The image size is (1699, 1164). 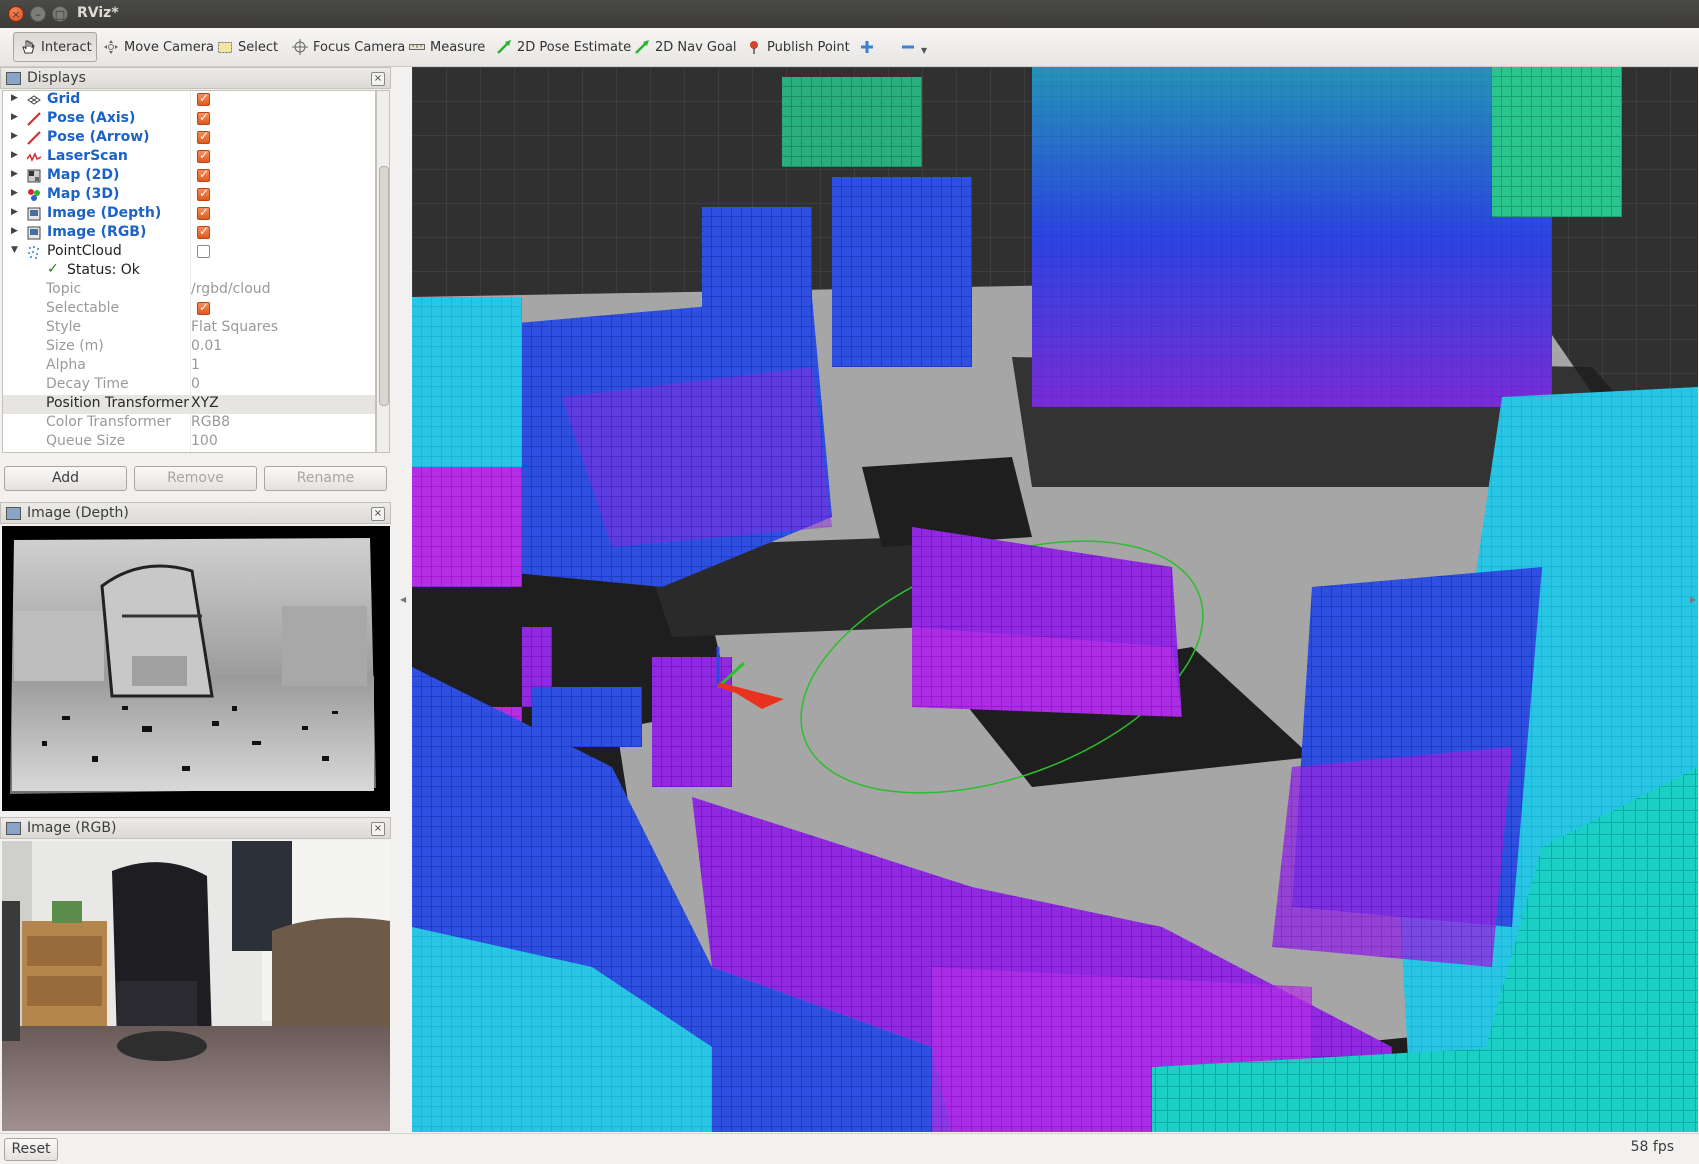 What do you see at coordinates (798, 47) in the screenshot?
I see `tool-publish-point: Publish Point` at bounding box center [798, 47].